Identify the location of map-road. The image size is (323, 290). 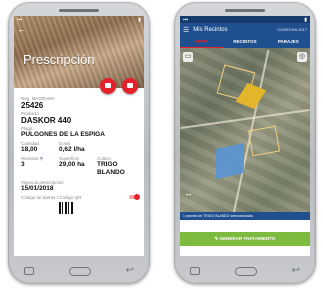
(245, 119).